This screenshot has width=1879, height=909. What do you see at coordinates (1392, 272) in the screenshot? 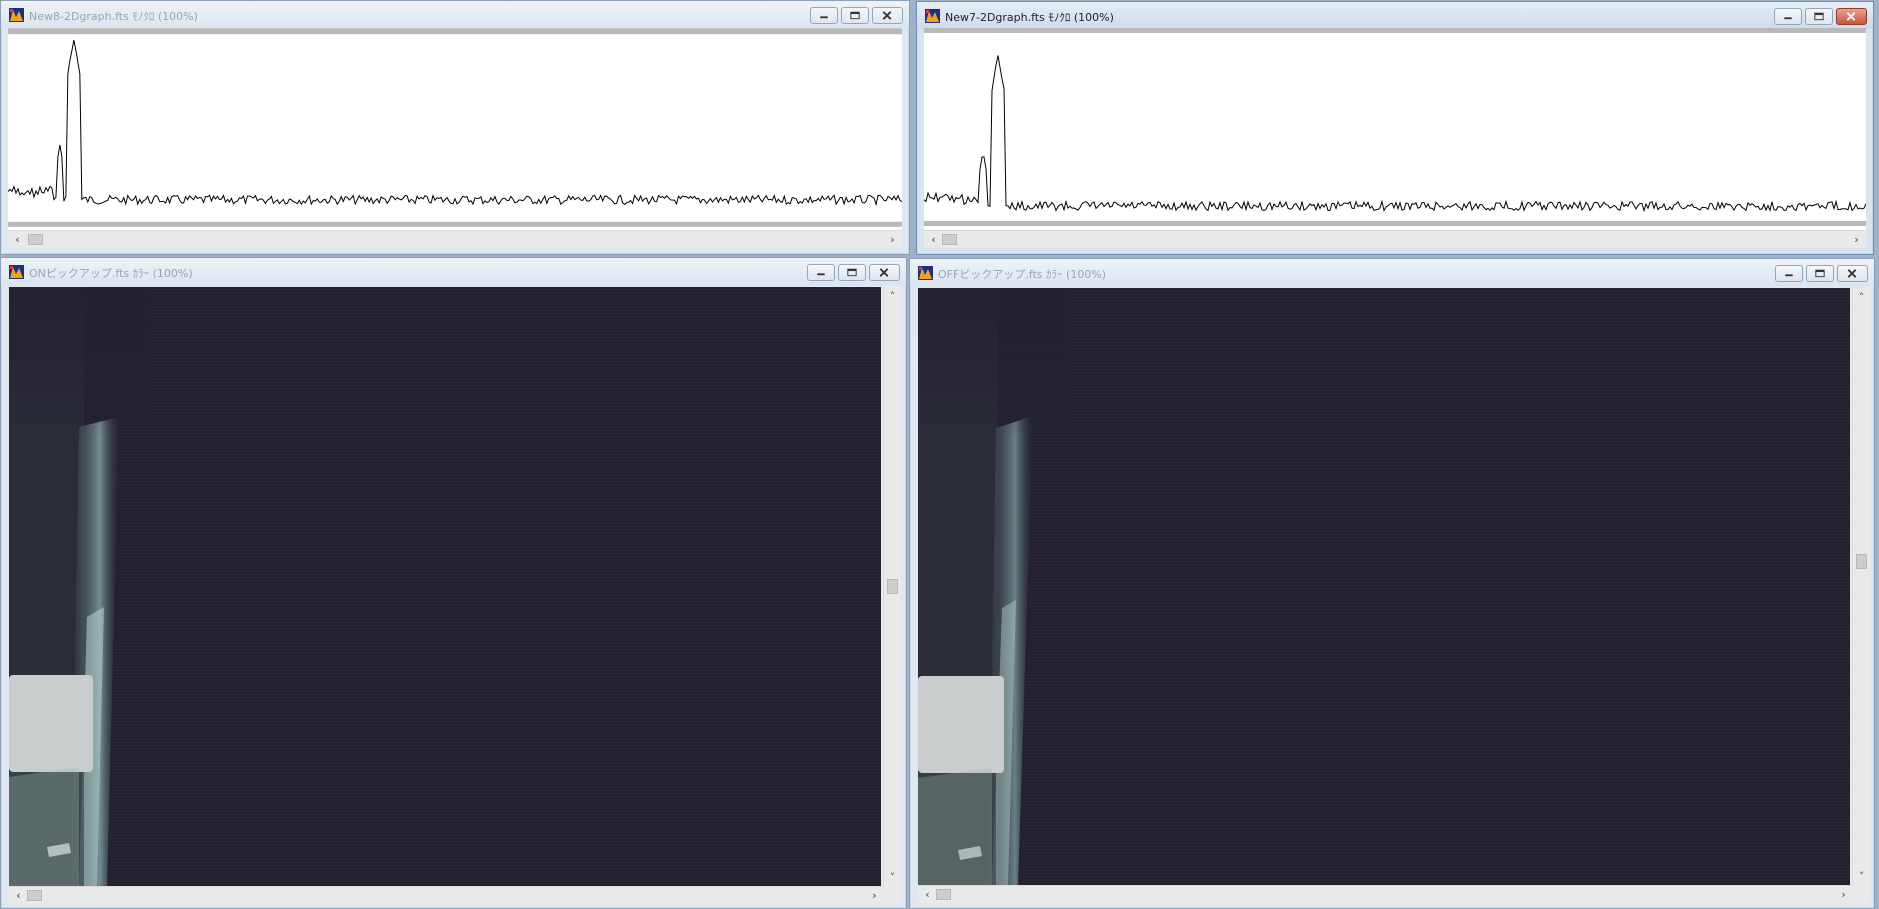
I see `title-bar: OFFピックアップ.fts ｶﾗｰ (100%)` at bounding box center [1392, 272].